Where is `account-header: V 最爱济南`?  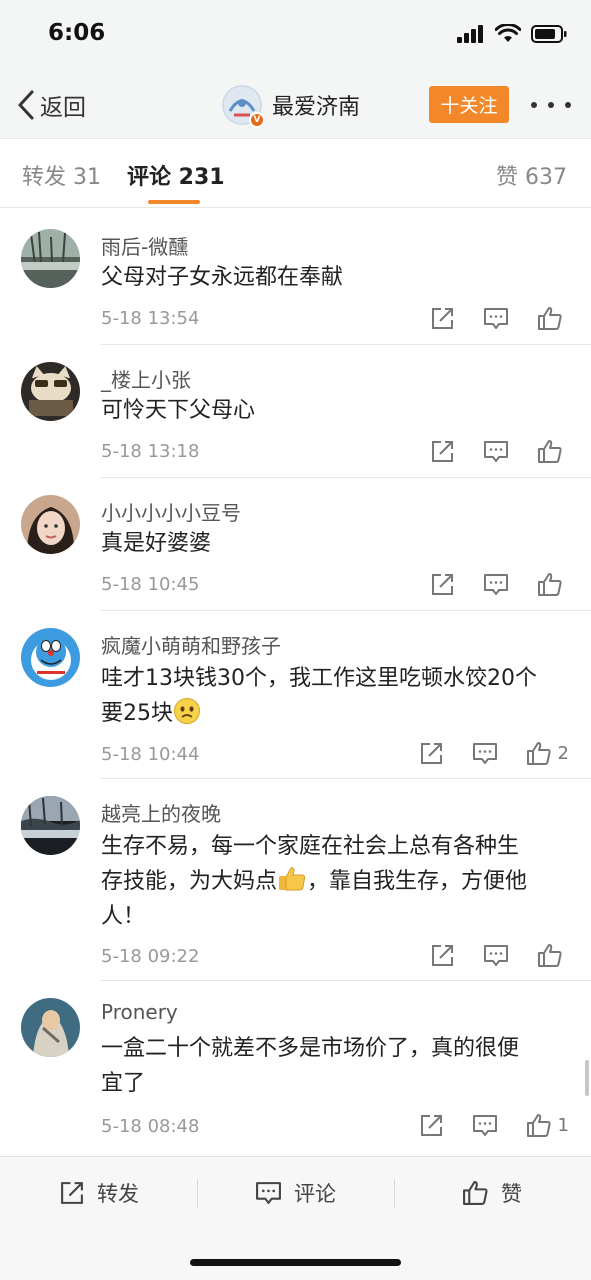 account-header: V 最爱济南 is located at coordinates (291, 106).